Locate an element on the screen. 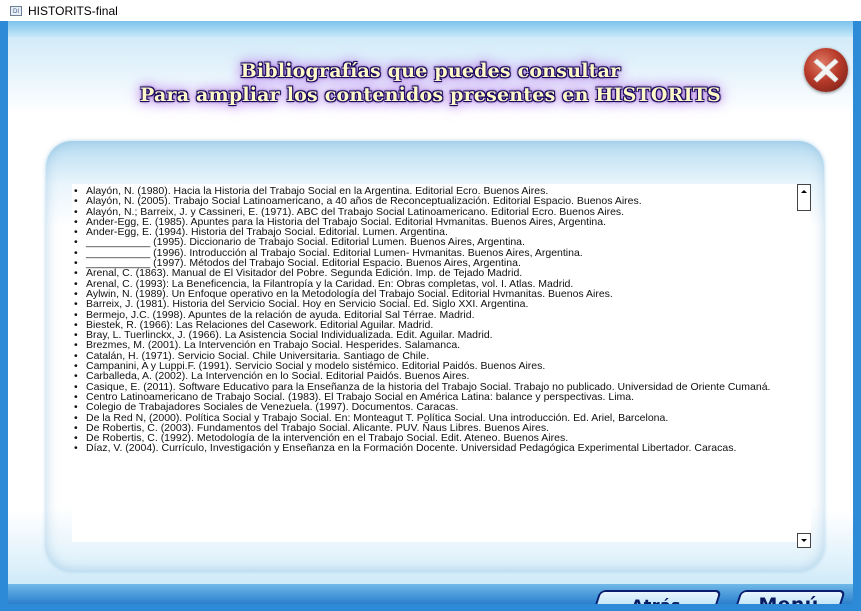 The image size is (861, 611). menu-button-label: Menú is located at coordinates (788, 597).